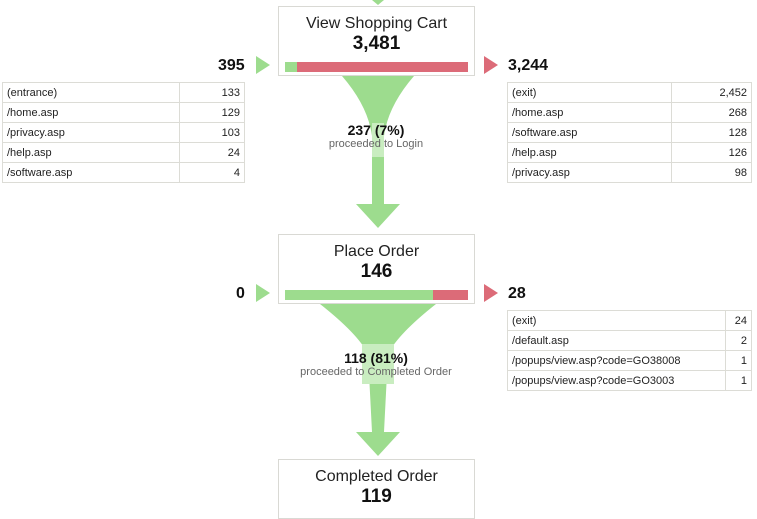  I want to click on value-cell: 98, so click(711, 172).